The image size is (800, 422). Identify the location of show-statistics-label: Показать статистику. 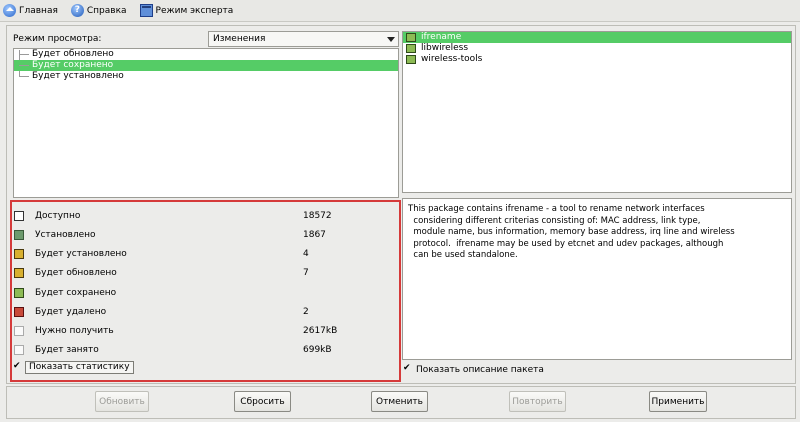
(79, 367).